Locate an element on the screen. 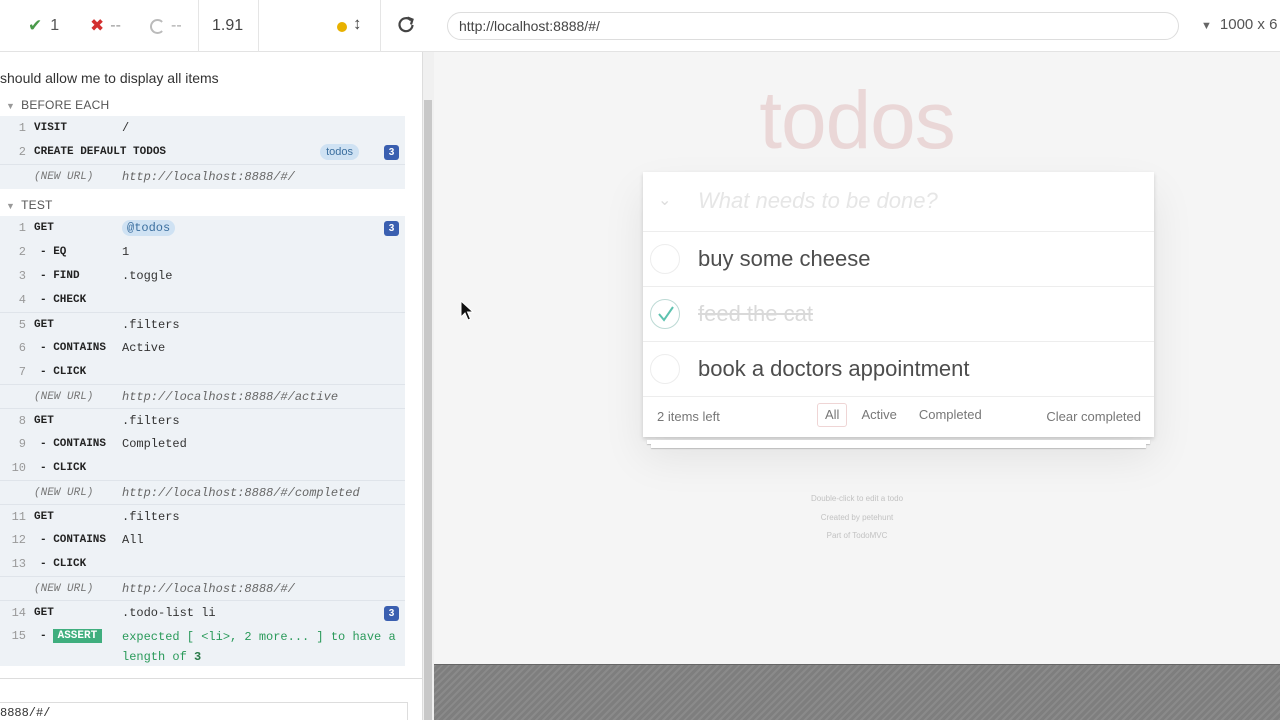 The height and width of the screenshot is (720, 1280). command-message: Completed is located at coordinates (154, 444).